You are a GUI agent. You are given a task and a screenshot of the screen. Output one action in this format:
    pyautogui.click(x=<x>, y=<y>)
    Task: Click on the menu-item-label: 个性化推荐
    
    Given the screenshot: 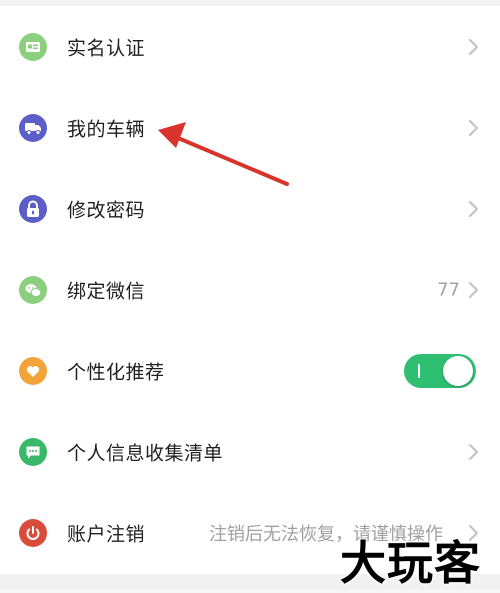 What is the action you would take?
    pyautogui.click(x=116, y=372)
    